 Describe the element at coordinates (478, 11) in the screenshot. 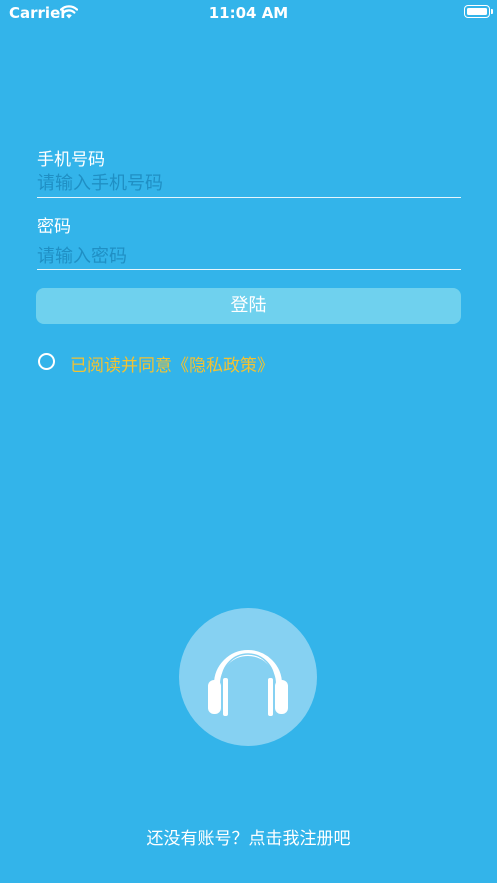

I see `battery-icon` at that location.